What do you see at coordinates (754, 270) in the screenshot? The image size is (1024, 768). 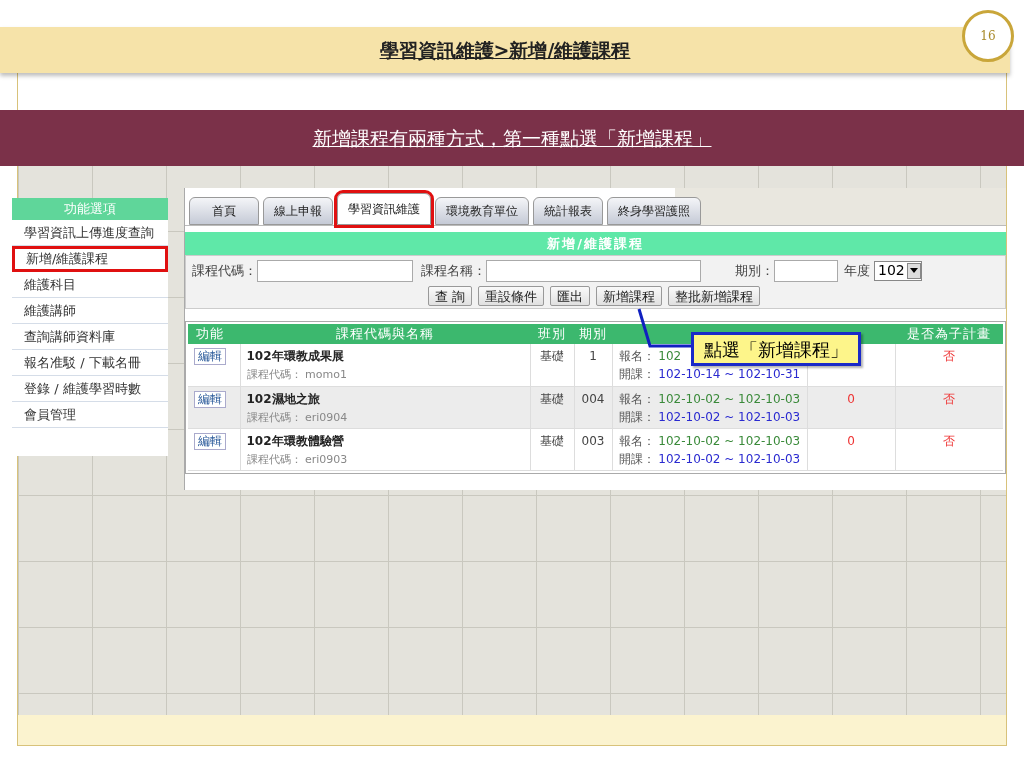 I see `field-label: 期別：` at bounding box center [754, 270].